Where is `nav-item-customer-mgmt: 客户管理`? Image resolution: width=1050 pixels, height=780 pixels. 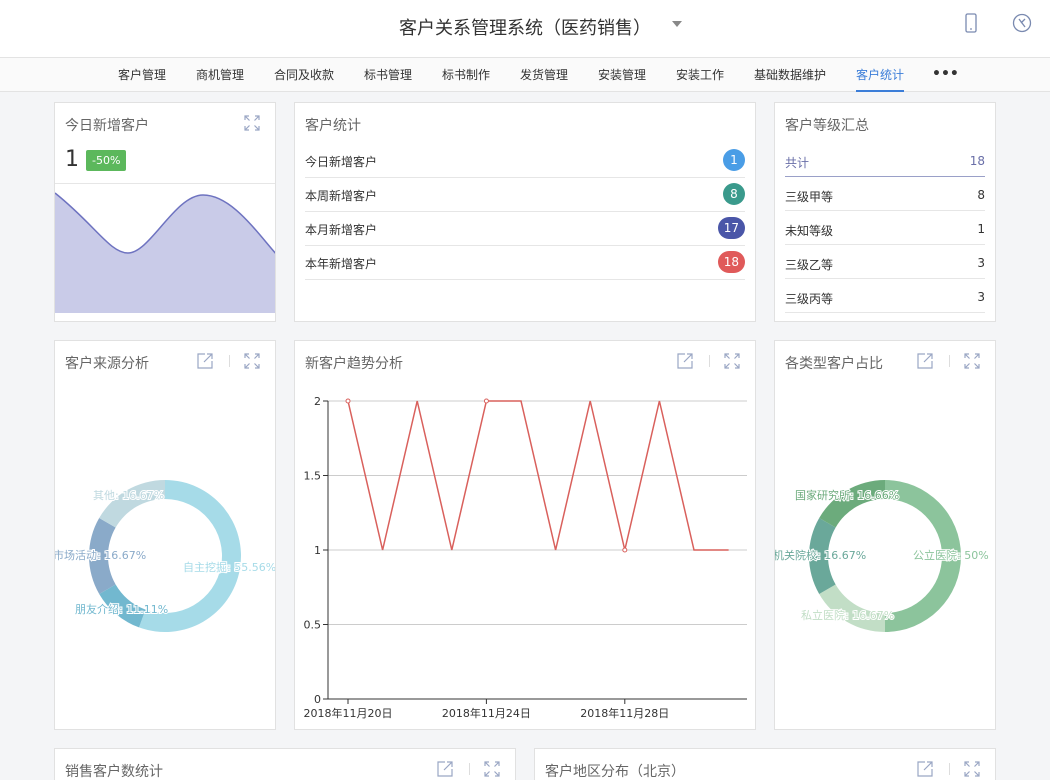 nav-item-customer-mgmt: 客户管理 is located at coordinates (142, 75).